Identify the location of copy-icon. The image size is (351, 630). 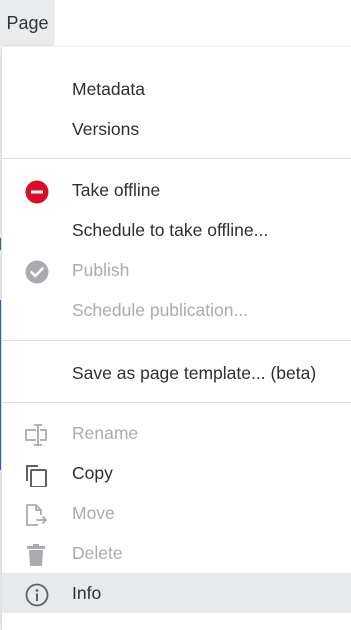
(37, 474).